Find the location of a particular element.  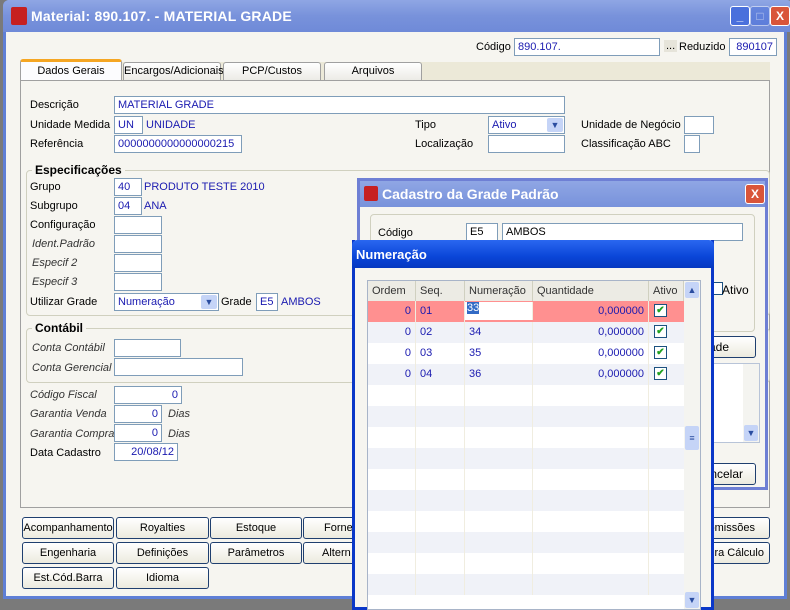

maximize-button: □ is located at coordinates (760, 16).